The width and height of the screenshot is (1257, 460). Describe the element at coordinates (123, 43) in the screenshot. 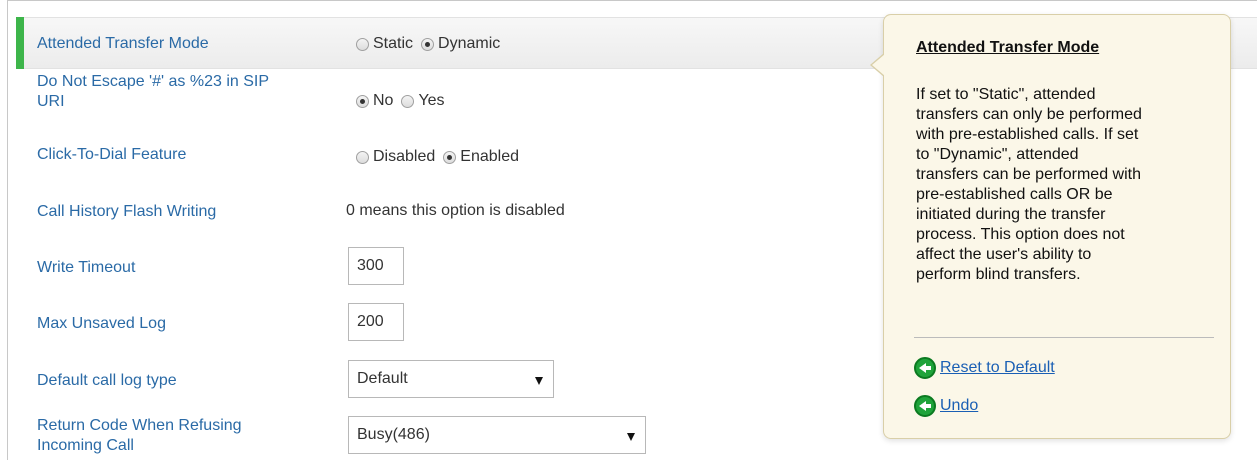

I see `label-attended-transfer-mode: Attended Transfer Mode` at that location.